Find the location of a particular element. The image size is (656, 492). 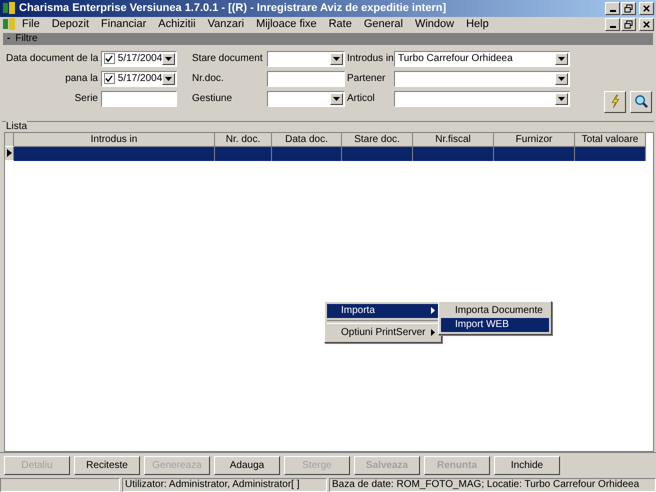

menu-item: Vanzari is located at coordinates (226, 24).